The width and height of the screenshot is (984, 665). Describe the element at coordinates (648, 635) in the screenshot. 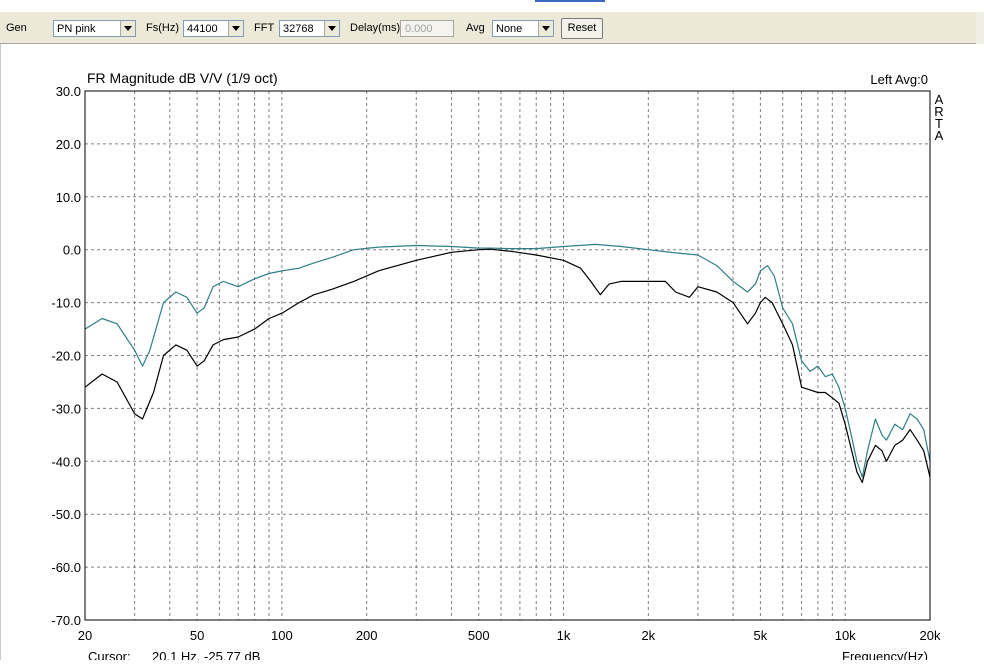

I see `x-tick-label: 2k` at that location.